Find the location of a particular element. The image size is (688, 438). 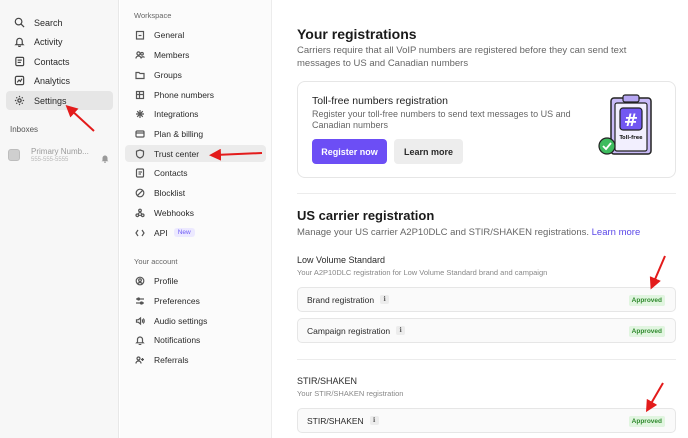

nav-analytics: Analytics is located at coordinates (59, 80).